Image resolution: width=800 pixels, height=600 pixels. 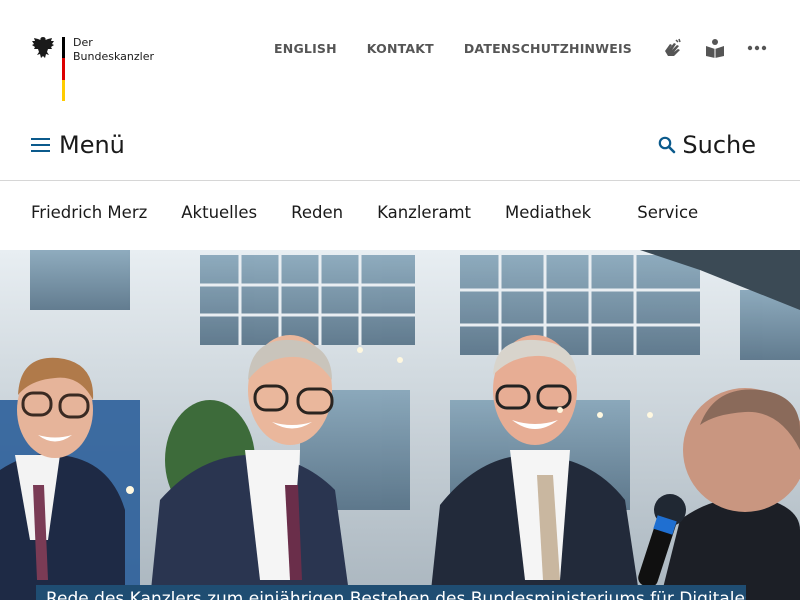 I want to click on nav-item-aktuelles: Aktuelles, so click(x=219, y=212).